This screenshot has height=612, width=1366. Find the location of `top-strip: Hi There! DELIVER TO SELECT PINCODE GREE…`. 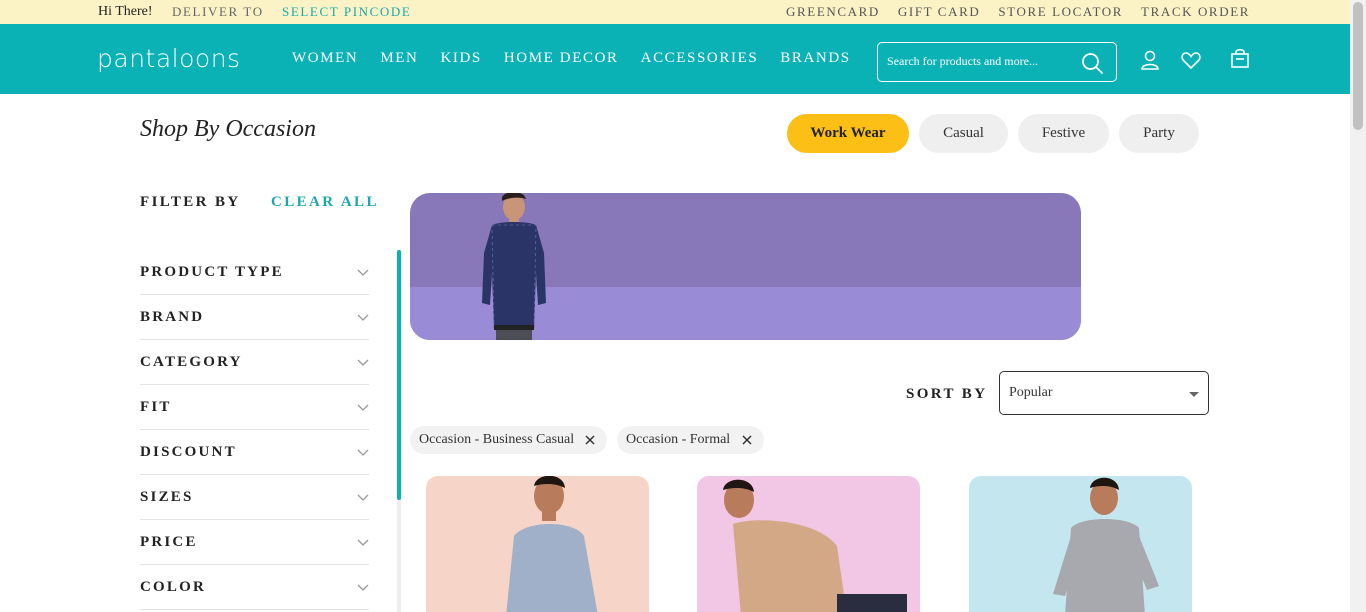

top-strip: Hi There! DELIVER TO SELECT PINCODE GREE… is located at coordinates (675, 12).